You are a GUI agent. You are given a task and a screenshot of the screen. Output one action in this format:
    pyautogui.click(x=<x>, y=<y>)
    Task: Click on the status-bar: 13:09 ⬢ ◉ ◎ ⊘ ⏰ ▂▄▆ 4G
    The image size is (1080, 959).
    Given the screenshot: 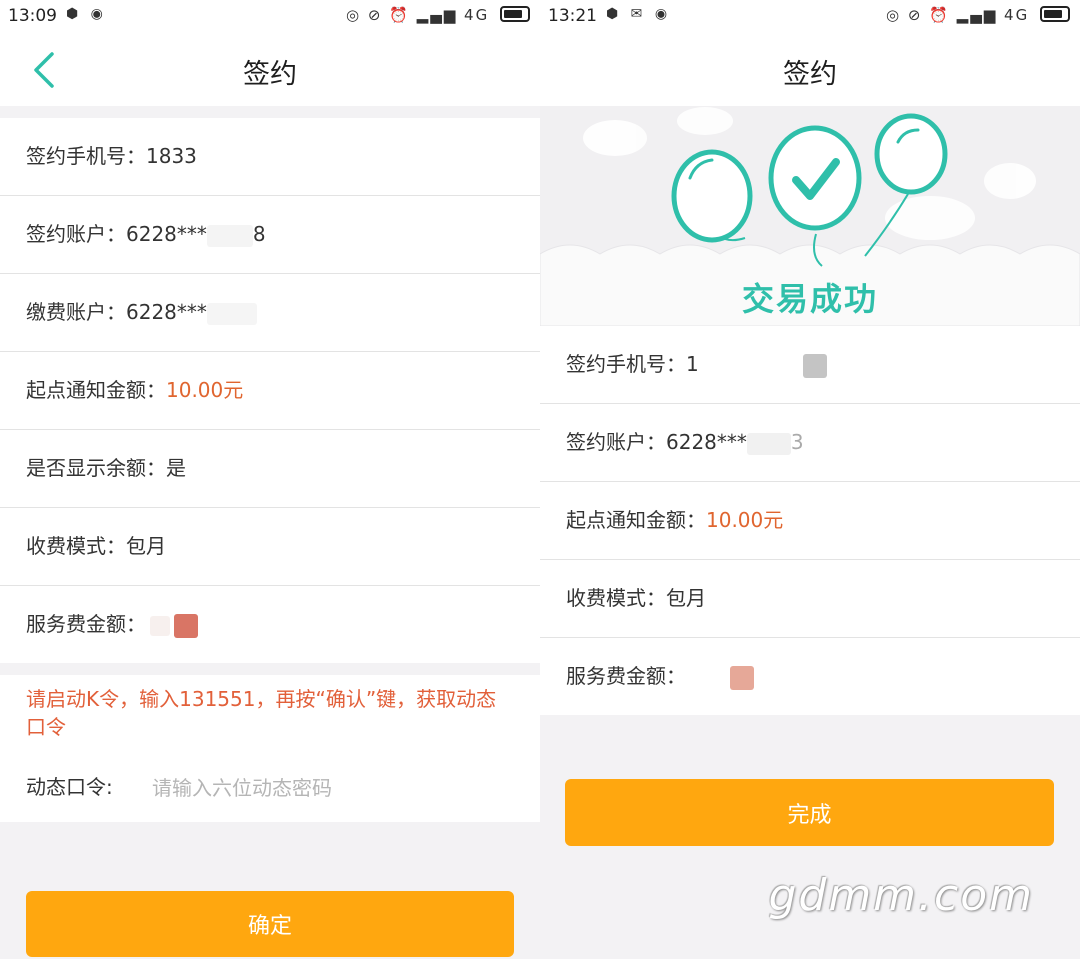 What is the action you would take?
    pyautogui.click(x=270, y=17)
    